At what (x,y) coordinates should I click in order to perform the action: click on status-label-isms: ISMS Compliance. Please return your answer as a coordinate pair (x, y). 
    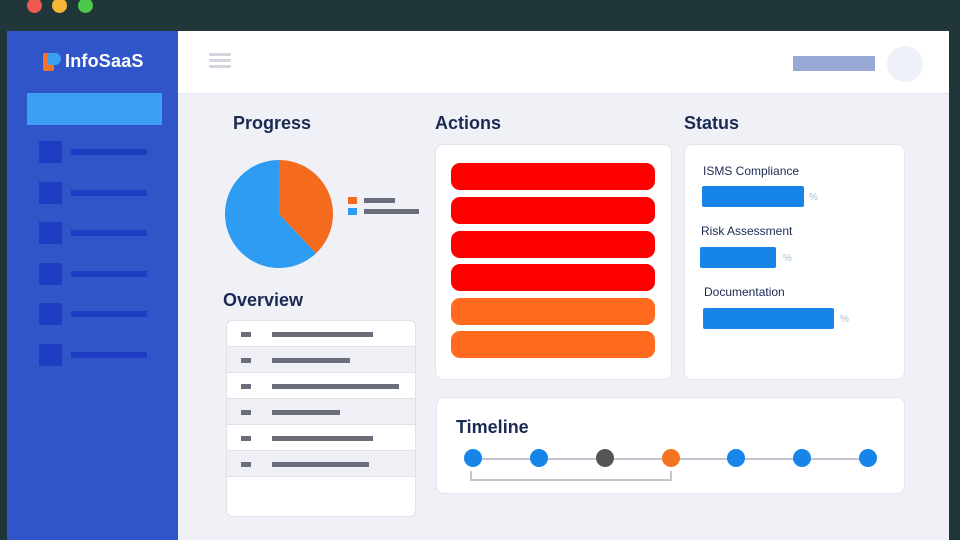
    Looking at the image, I should click on (751, 171).